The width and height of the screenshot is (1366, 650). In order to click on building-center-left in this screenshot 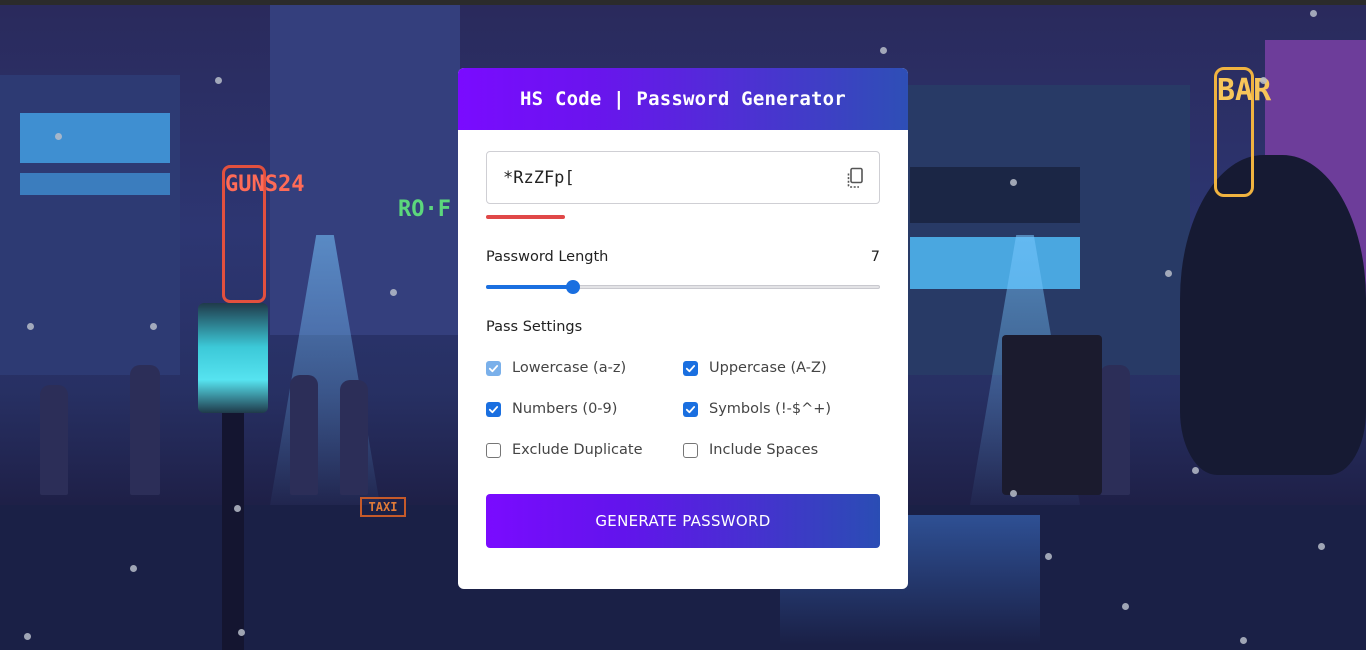, I will do `click(365, 170)`.